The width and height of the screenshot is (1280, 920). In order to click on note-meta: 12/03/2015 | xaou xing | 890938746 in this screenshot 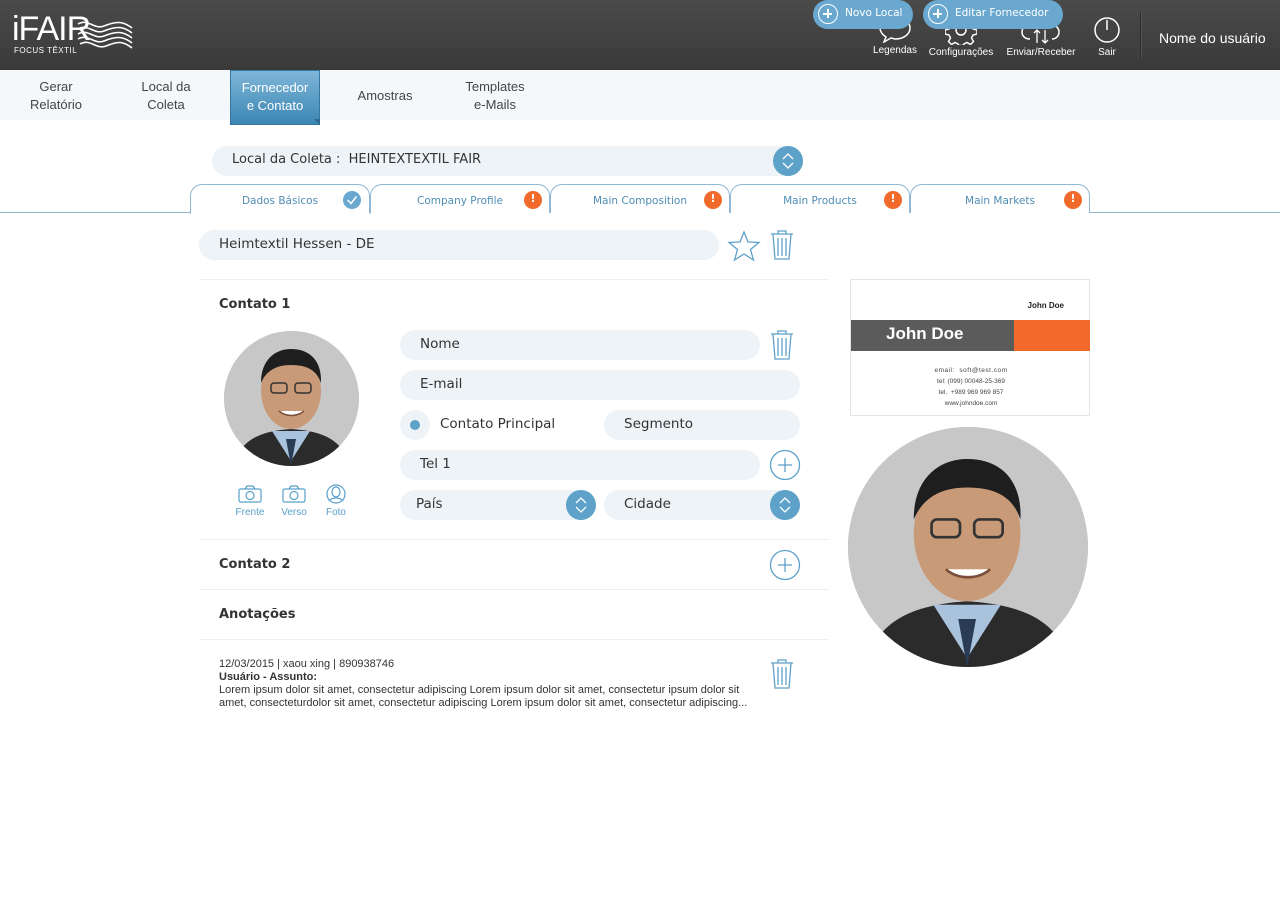, I will do `click(307, 664)`.